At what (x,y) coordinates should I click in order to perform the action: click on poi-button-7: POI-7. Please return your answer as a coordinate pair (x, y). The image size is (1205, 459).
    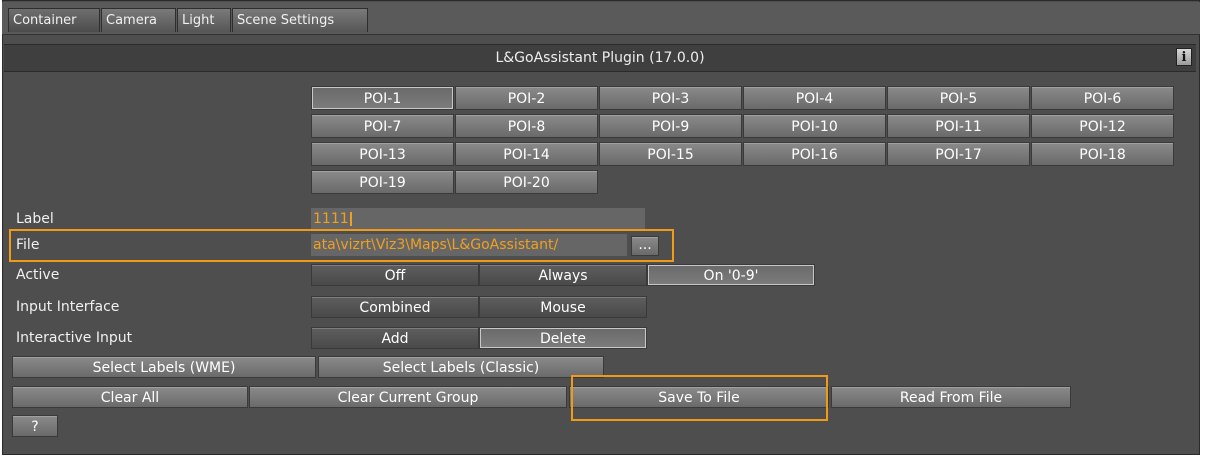
    Looking at the image, I should click on (382, 126).